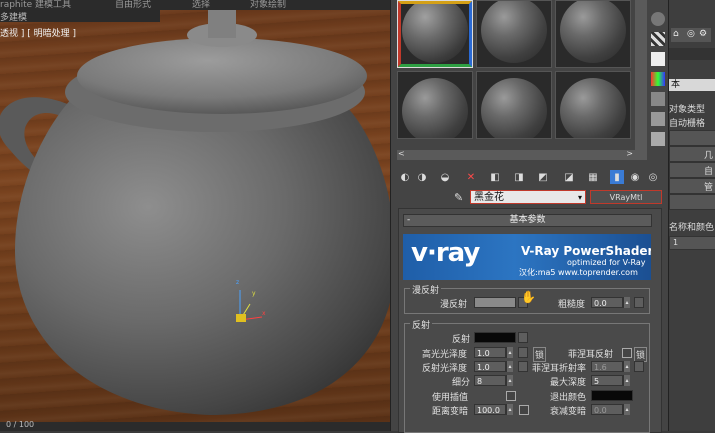 Image resolution: width=715 pixels, height=433 pixels. What do you see at coordinates (607, 302) in the screenshot?
I see `roughness-field: 0.0` at bounding box center [607, 302].